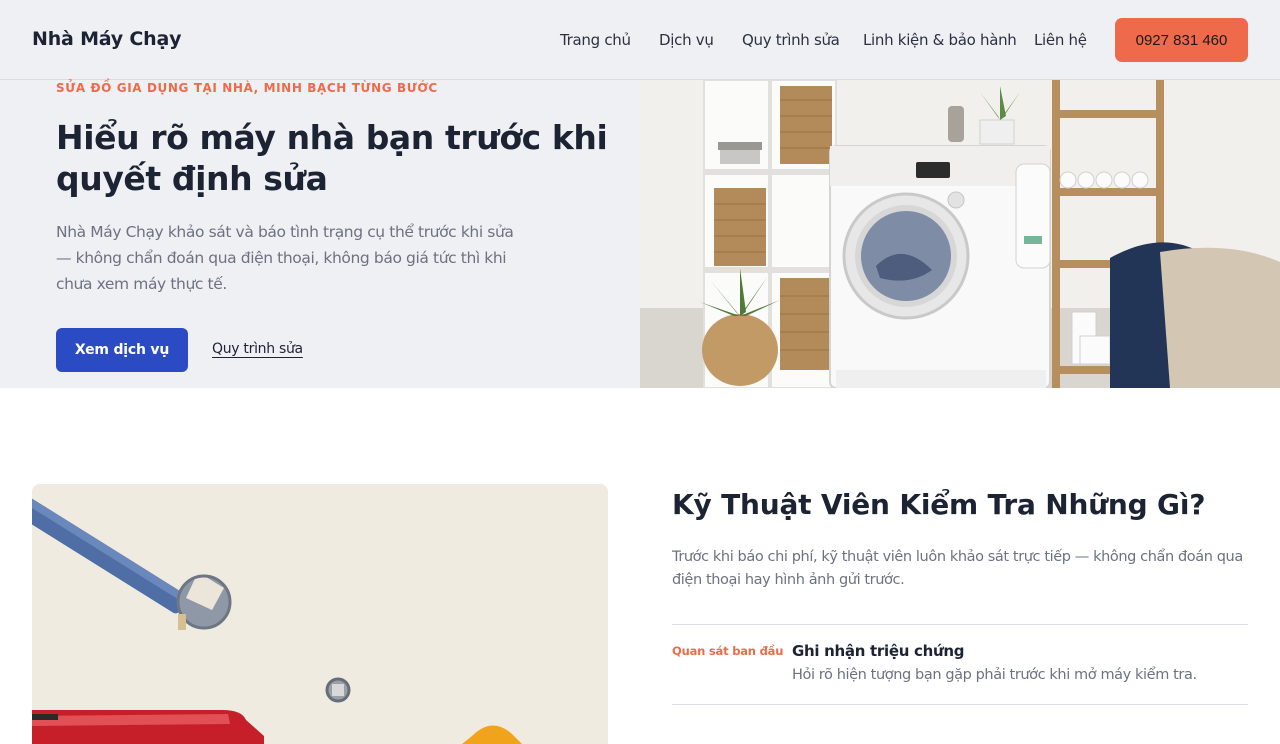 The height and width of the screenshot is (744, 1280). I want to click on step-title: Ghi nhận triệu chứng, so click(878, 651).